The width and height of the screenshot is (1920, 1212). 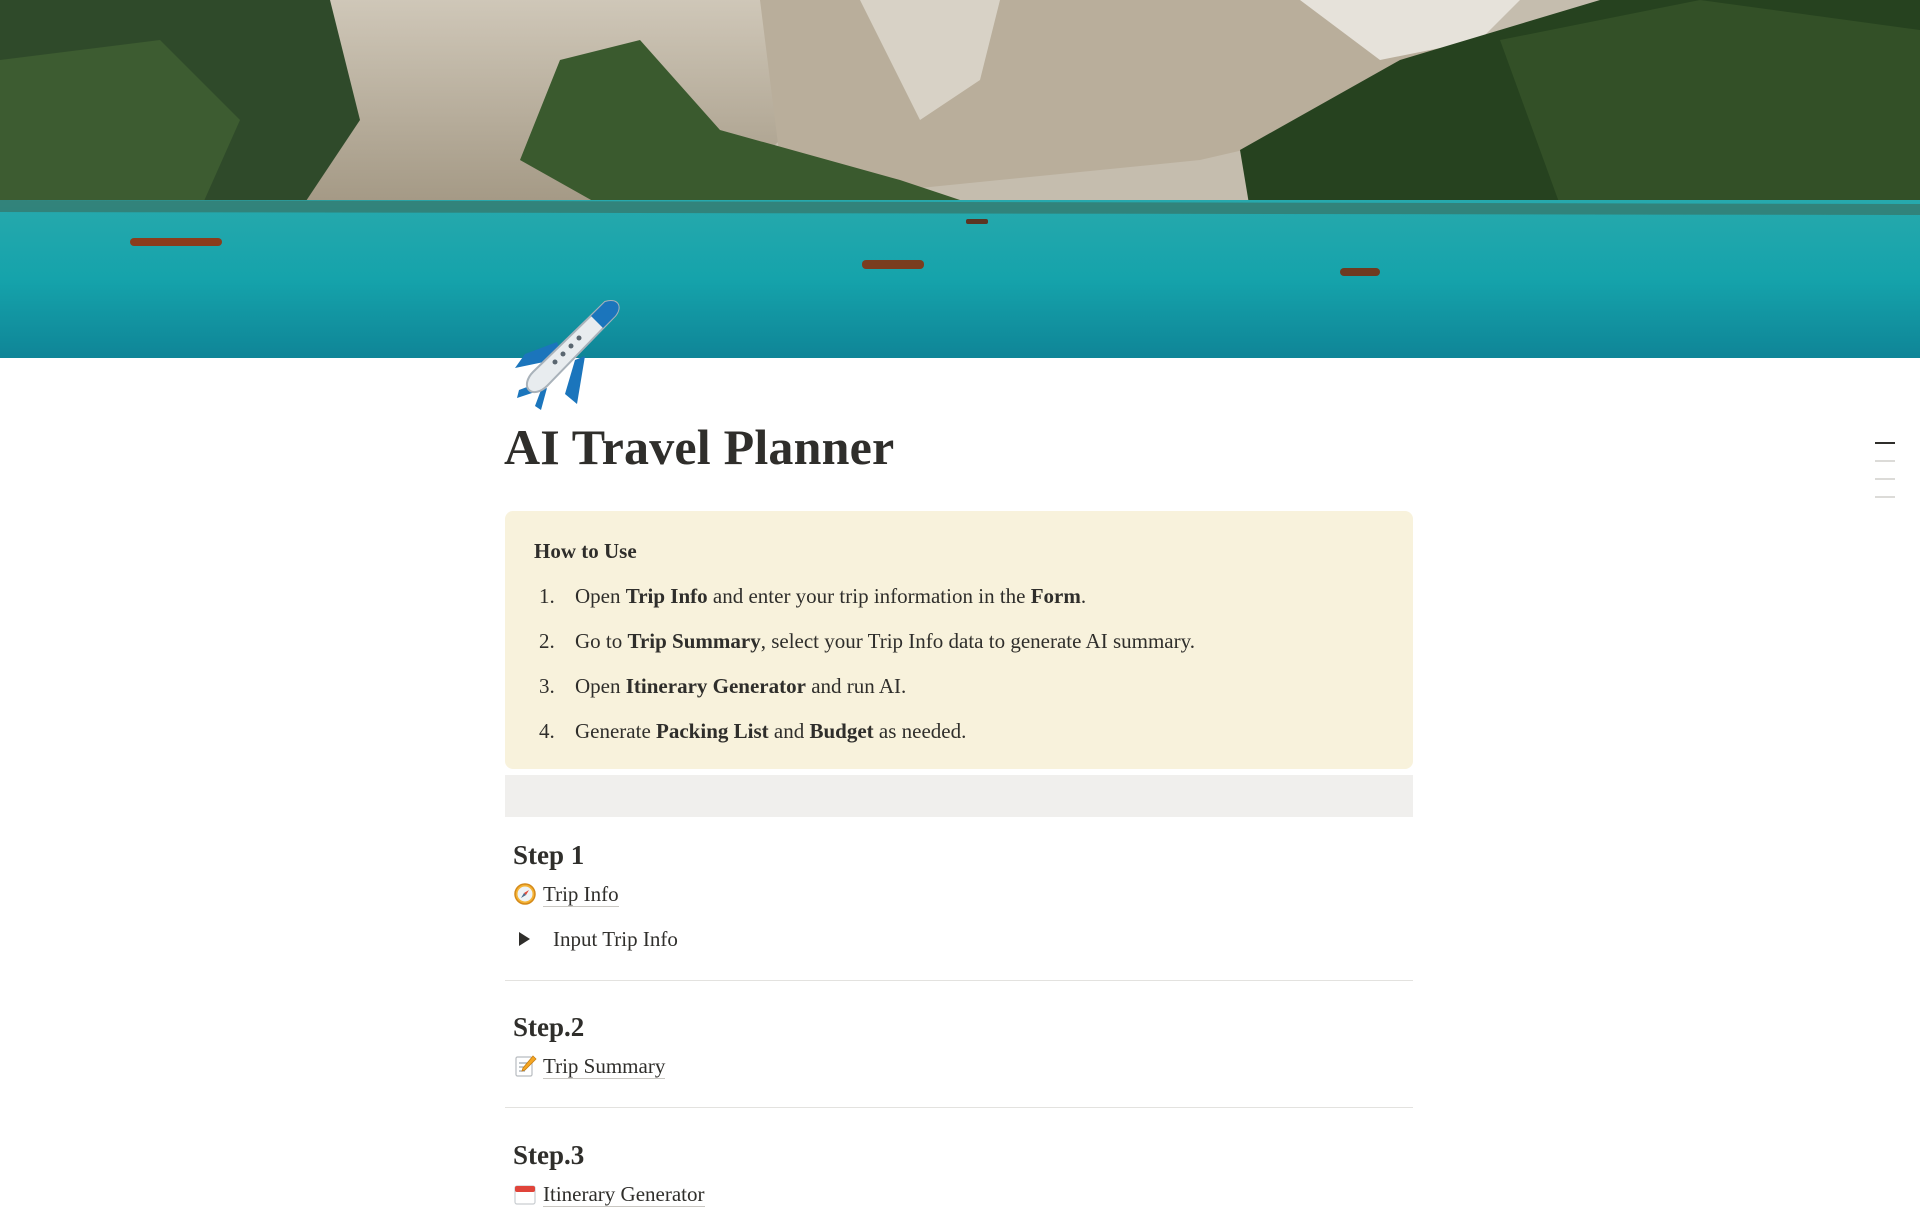 I want to click on step3-heading: Step.3, so click(x=549, y=1155).